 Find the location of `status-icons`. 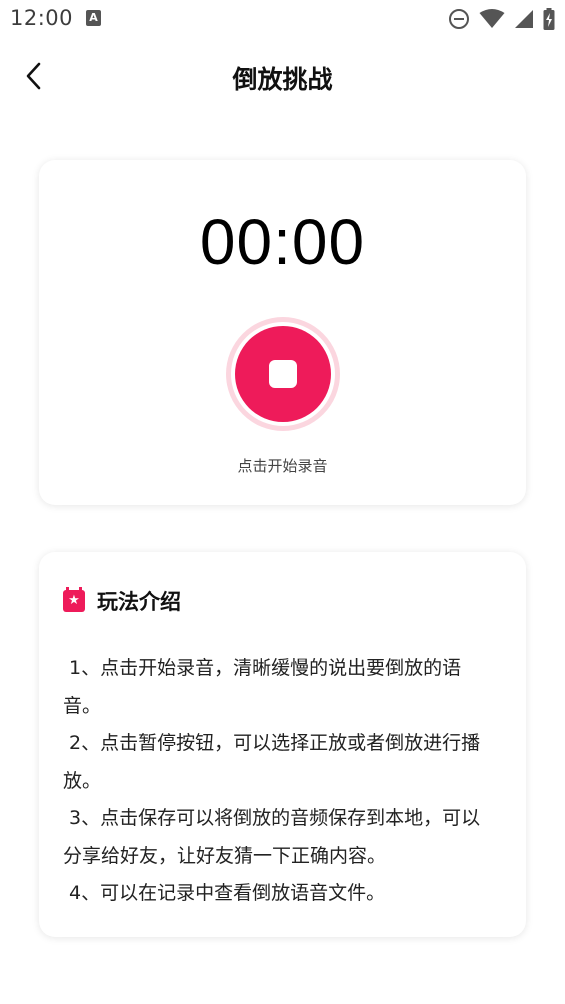

status-icons is located at coordinates (501, 19).